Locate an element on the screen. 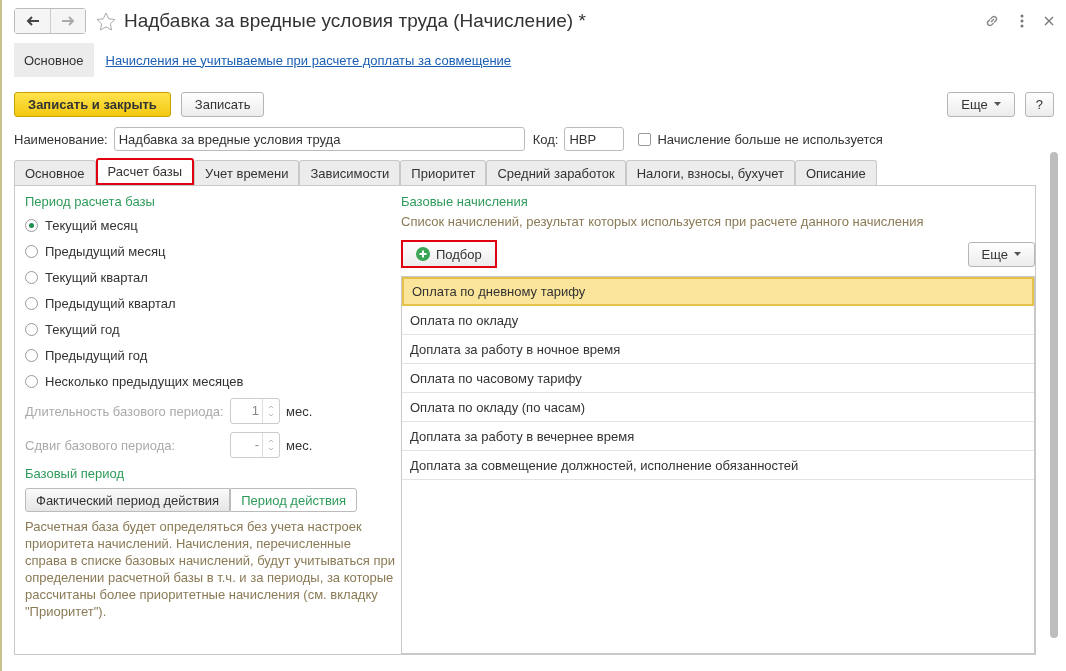 This screenshot has width=1066, height=671. field-label: Длительность базового периода: is located at coordinates (125, 411).